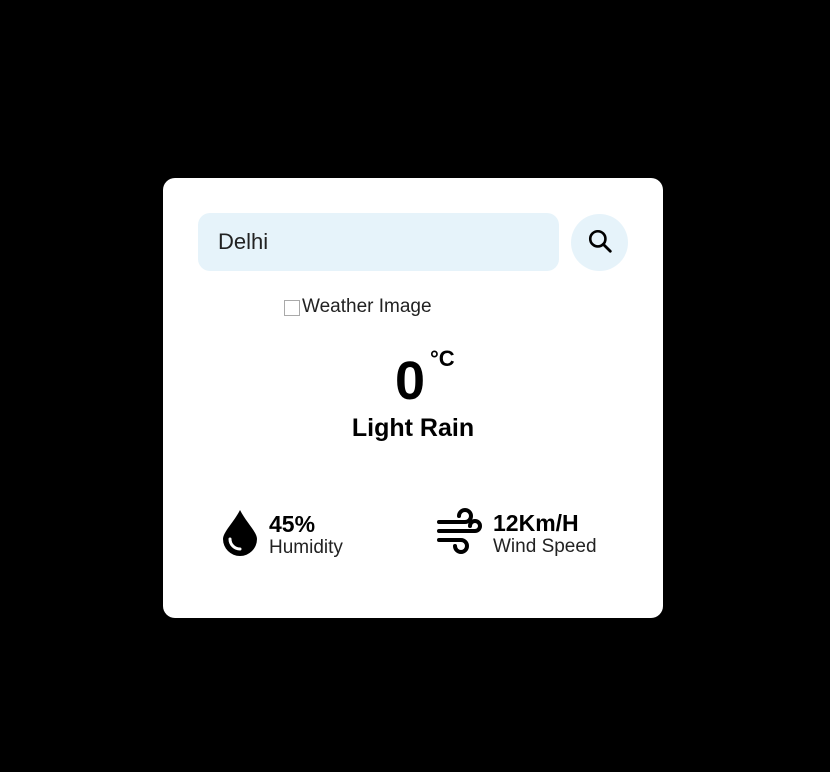 This screenshot has width=830, height=772. What do you see at coordinates (459, 533) in the screenshot?
I see `wind-icon` at bounding box center [459, 533].